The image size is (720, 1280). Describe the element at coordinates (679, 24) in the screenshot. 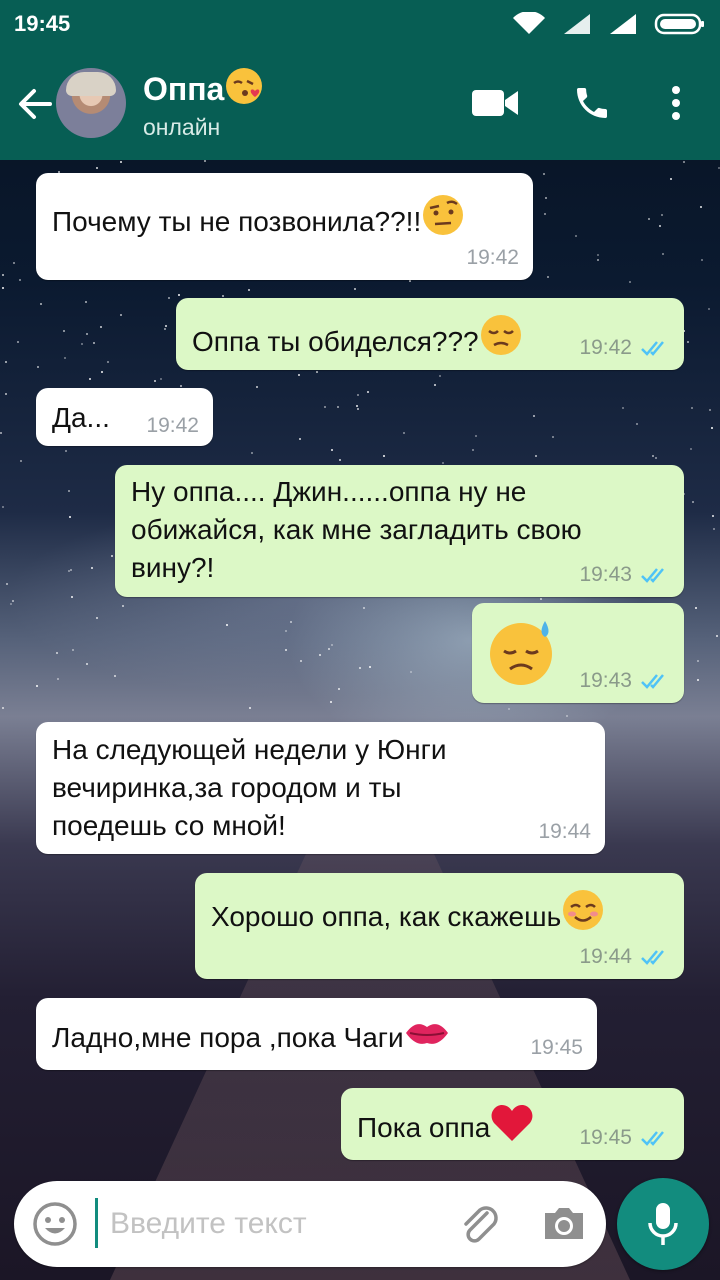

I see `battery-icon` at that location.